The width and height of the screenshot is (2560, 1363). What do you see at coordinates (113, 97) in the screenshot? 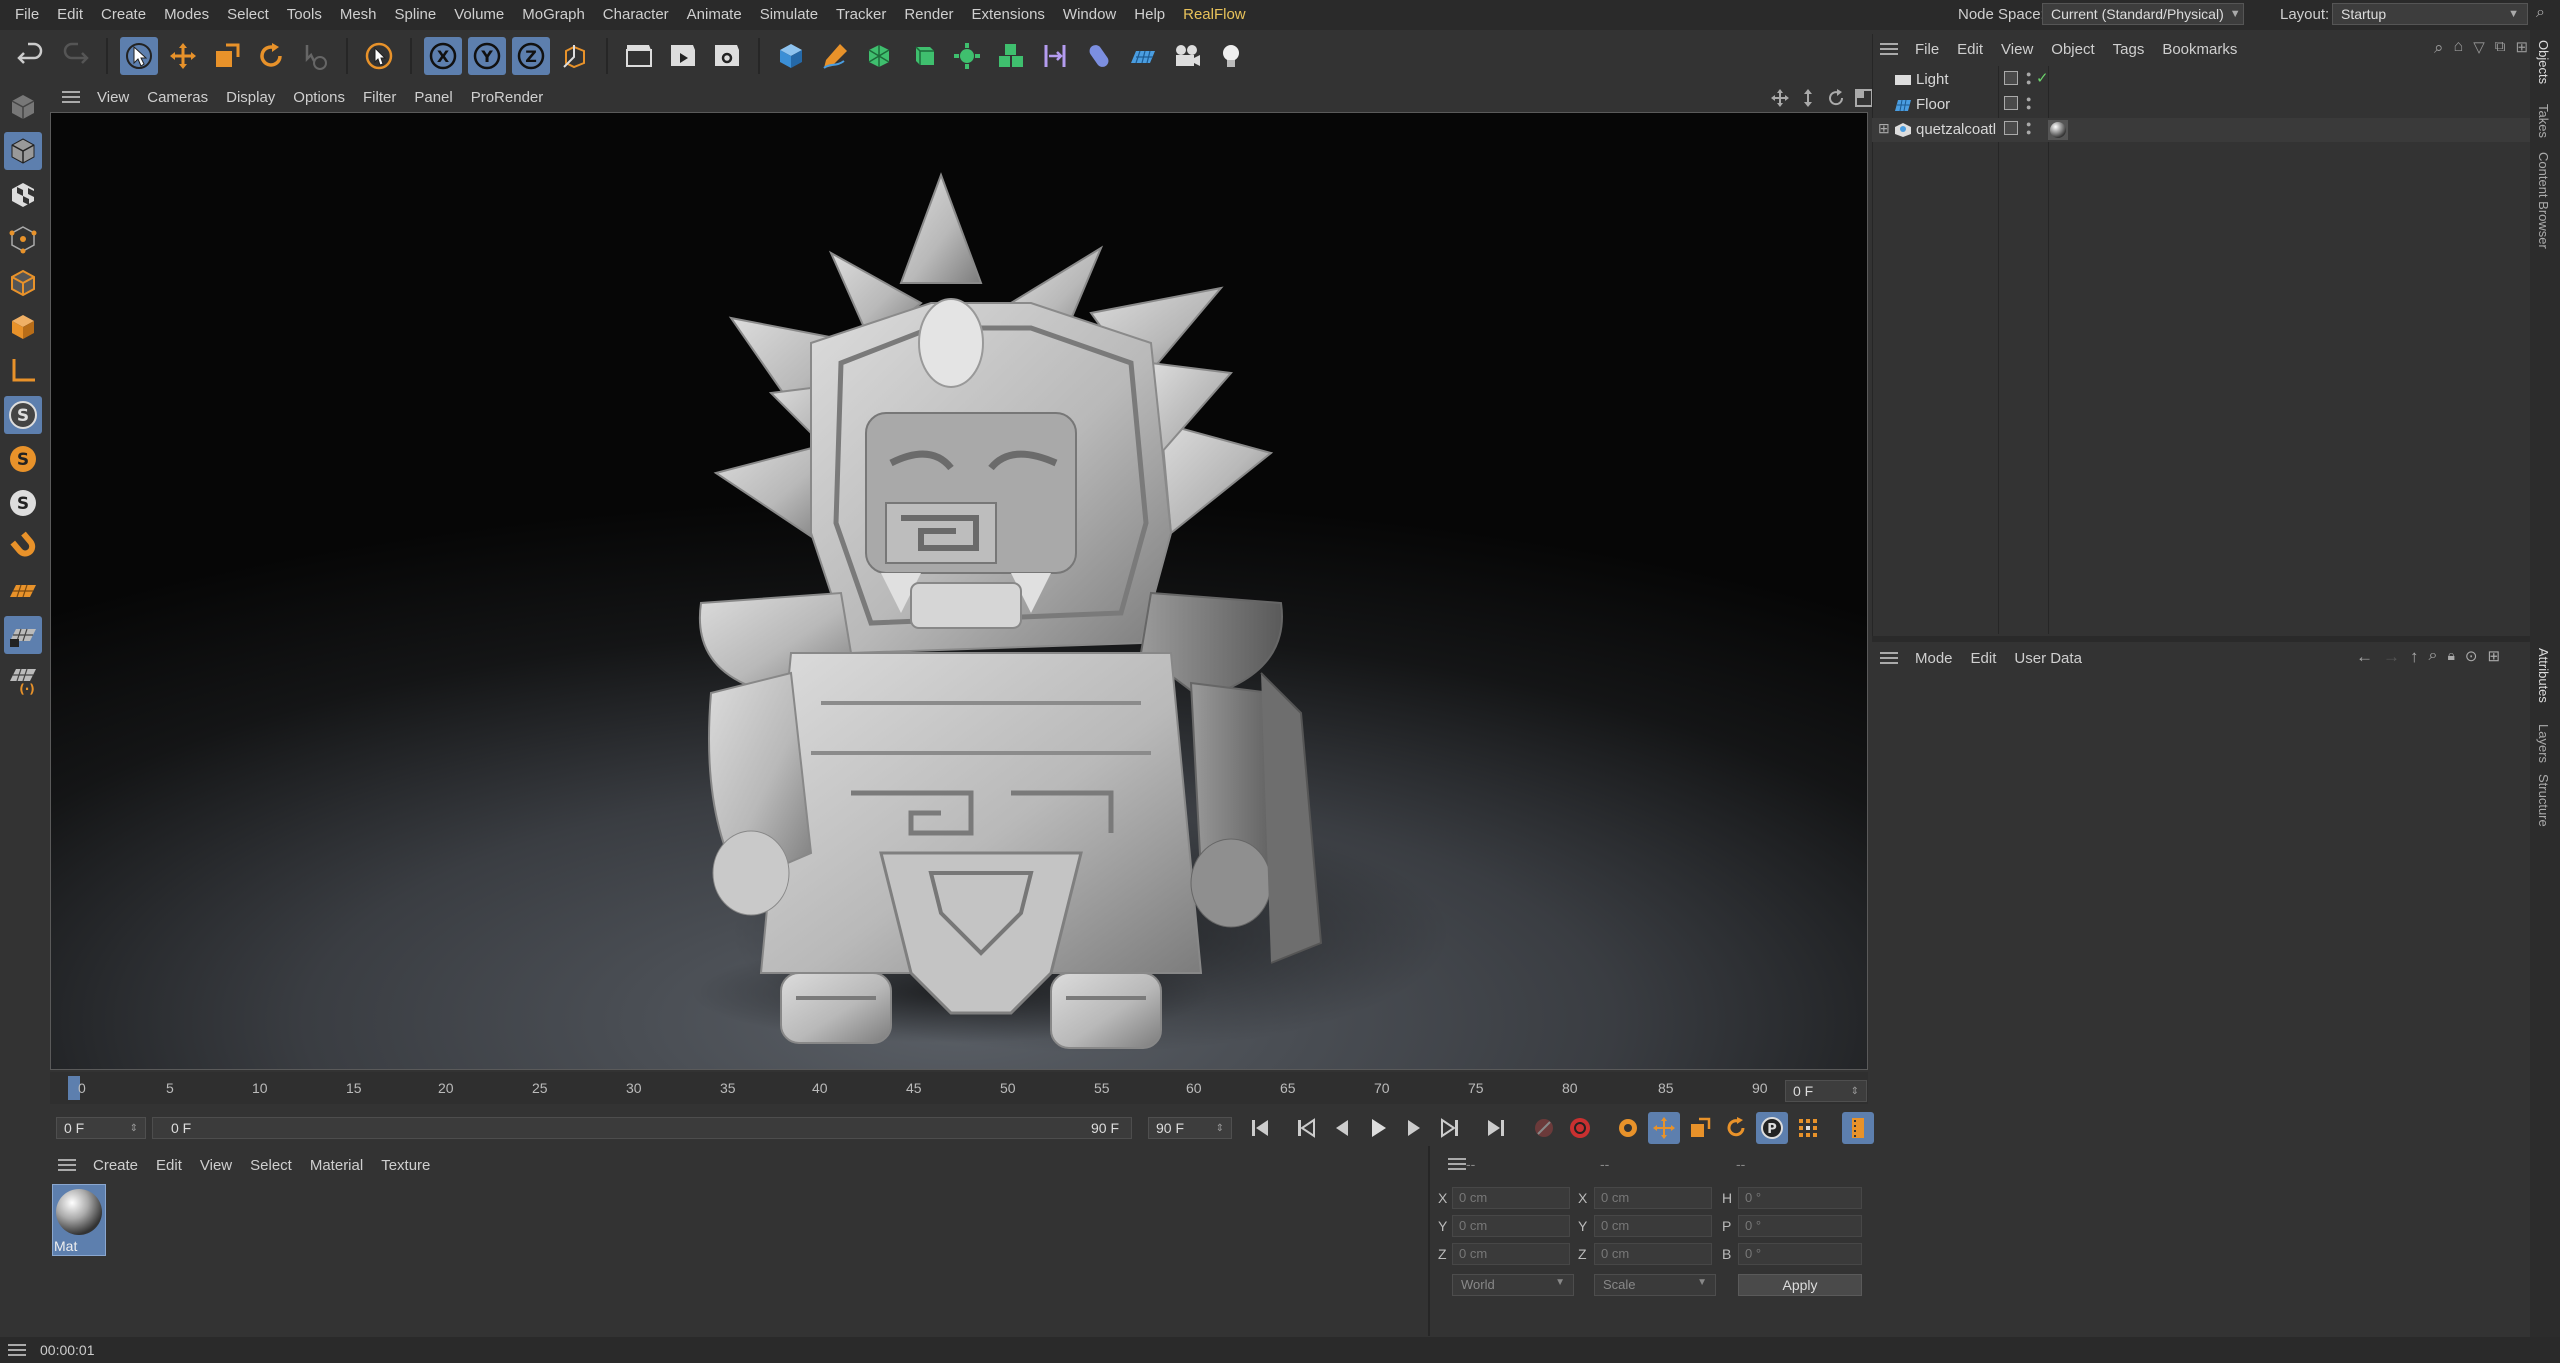
I see `viewport-menu-view: View` at bounding box center [113, 97].